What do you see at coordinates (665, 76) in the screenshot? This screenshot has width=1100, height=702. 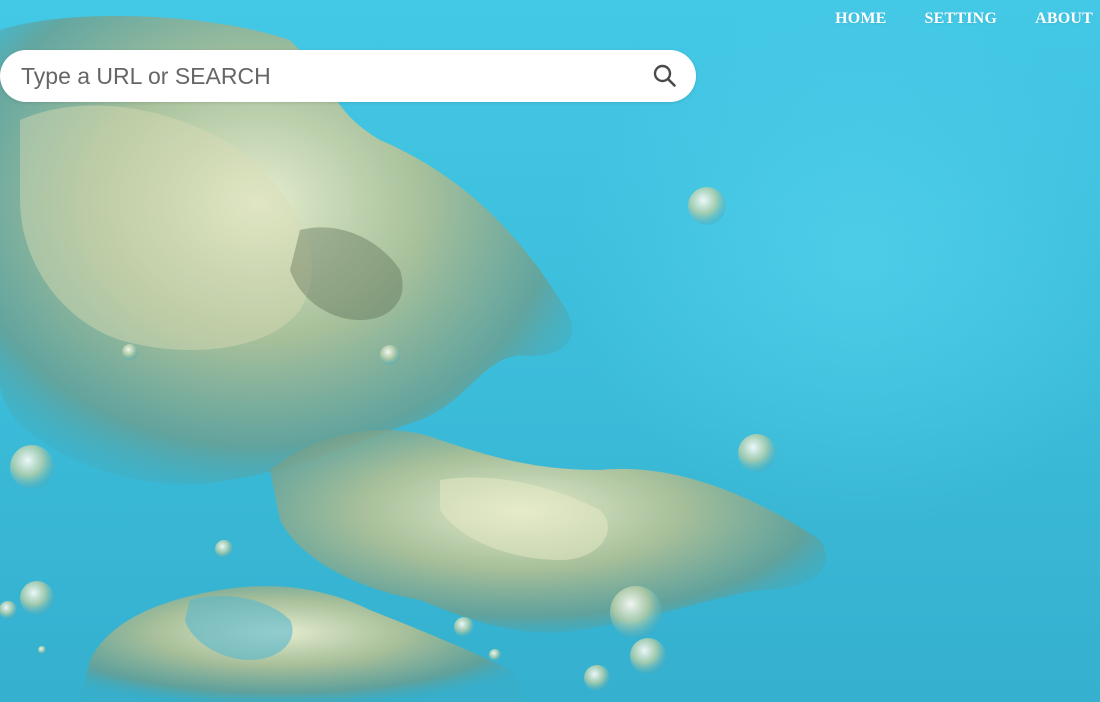 I see `search-icon` at bounding box center [665, 76].